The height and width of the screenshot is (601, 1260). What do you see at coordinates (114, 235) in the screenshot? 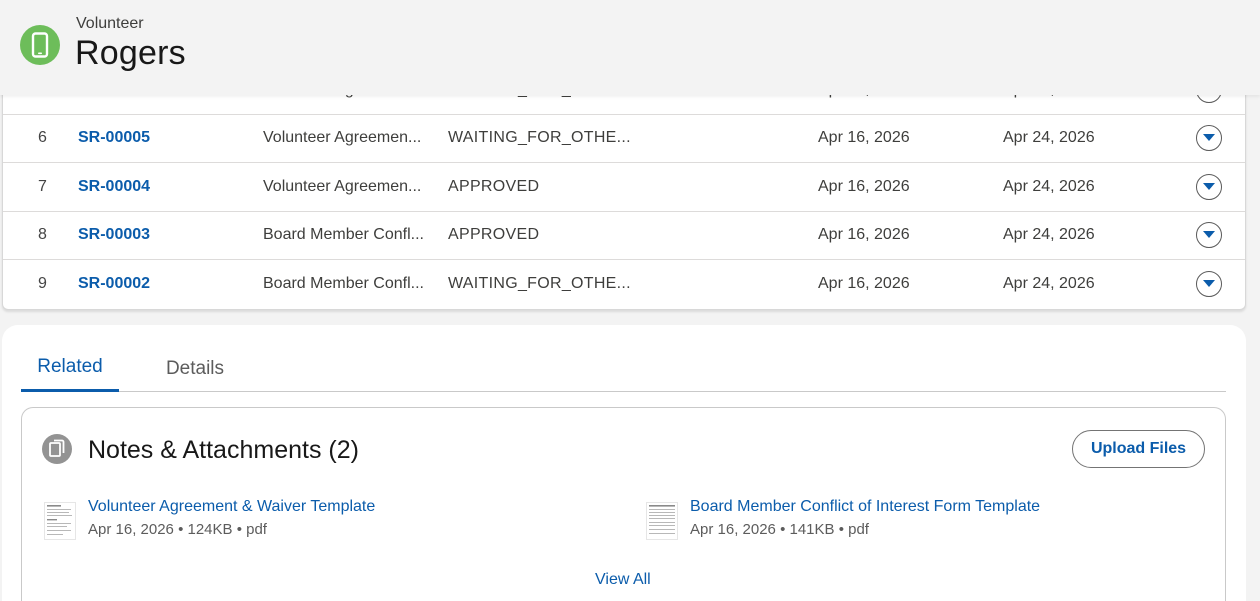
I see `record-link: SR-00003` at bounding box center [114, 235].